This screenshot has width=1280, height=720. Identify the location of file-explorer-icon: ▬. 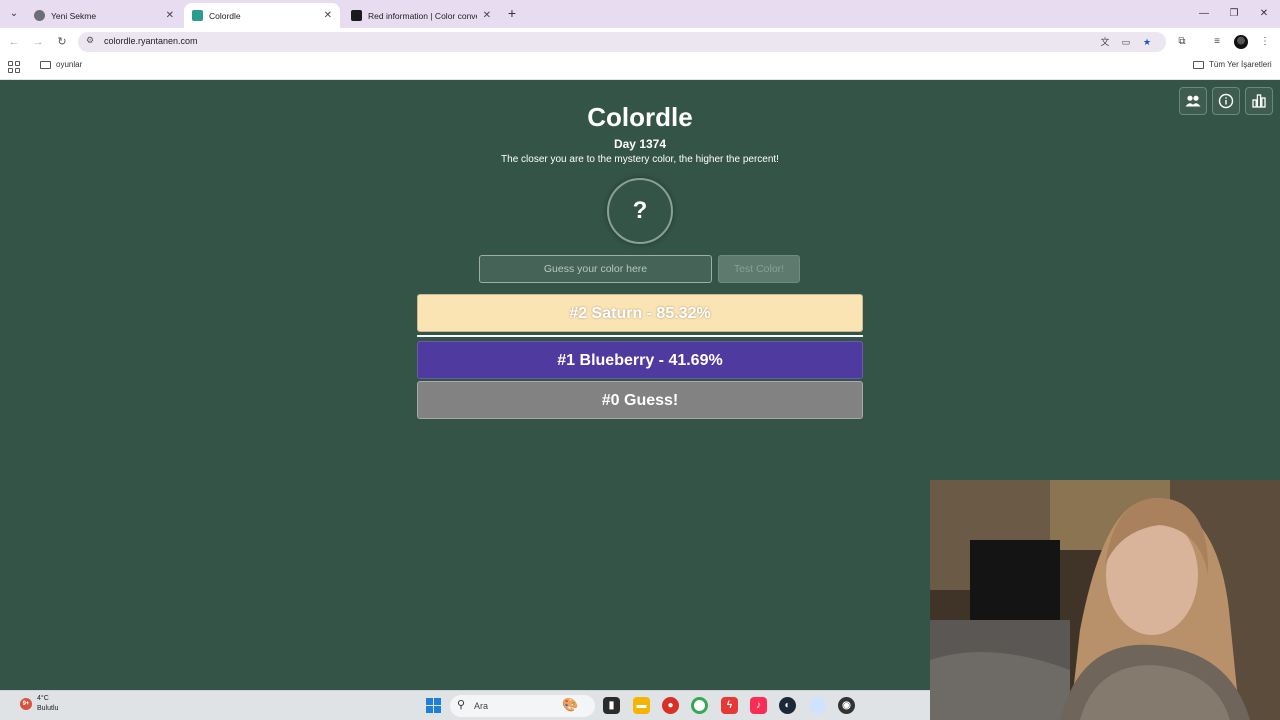
(641, 705).